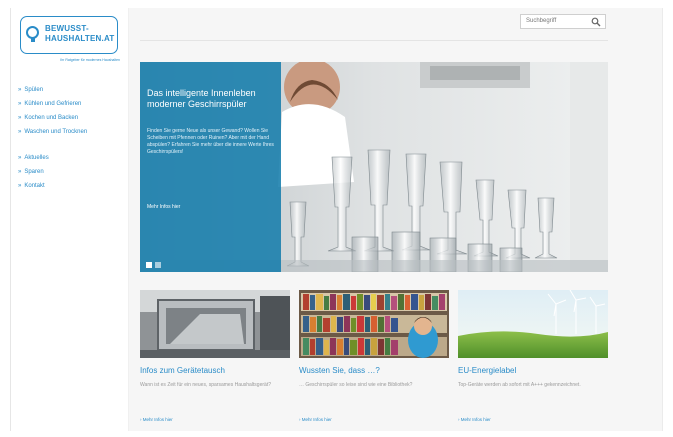 Image resolution: width=673 pixels, height=437 pixels. What do you see at coordinates (34, 90) in the screenshot?
I see `nav-label: Spülen` at bounding box center [34, 90].